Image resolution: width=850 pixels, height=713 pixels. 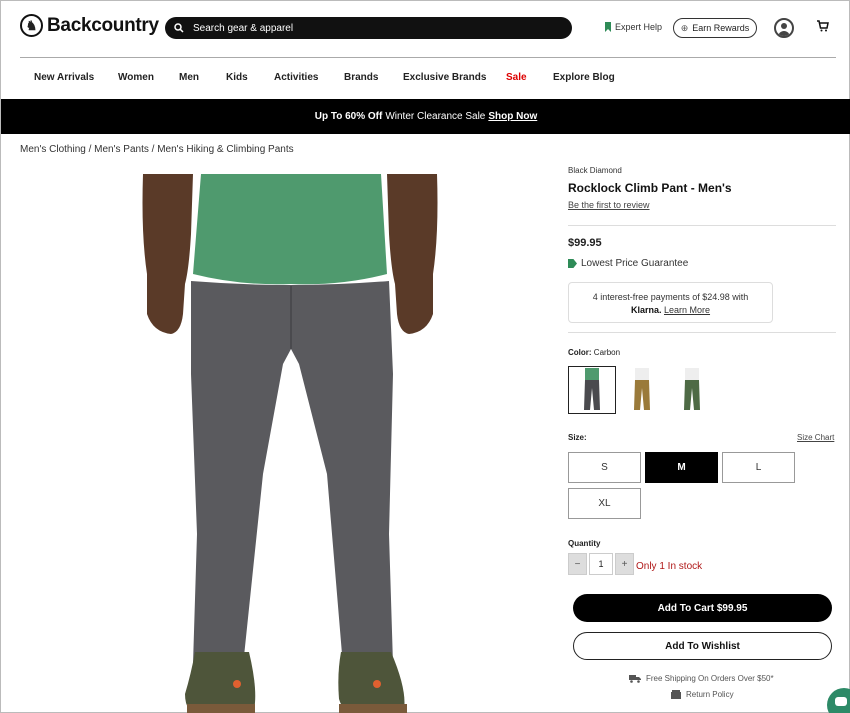 I want to click on color-swatch-brown, so click(x=642, y=390).